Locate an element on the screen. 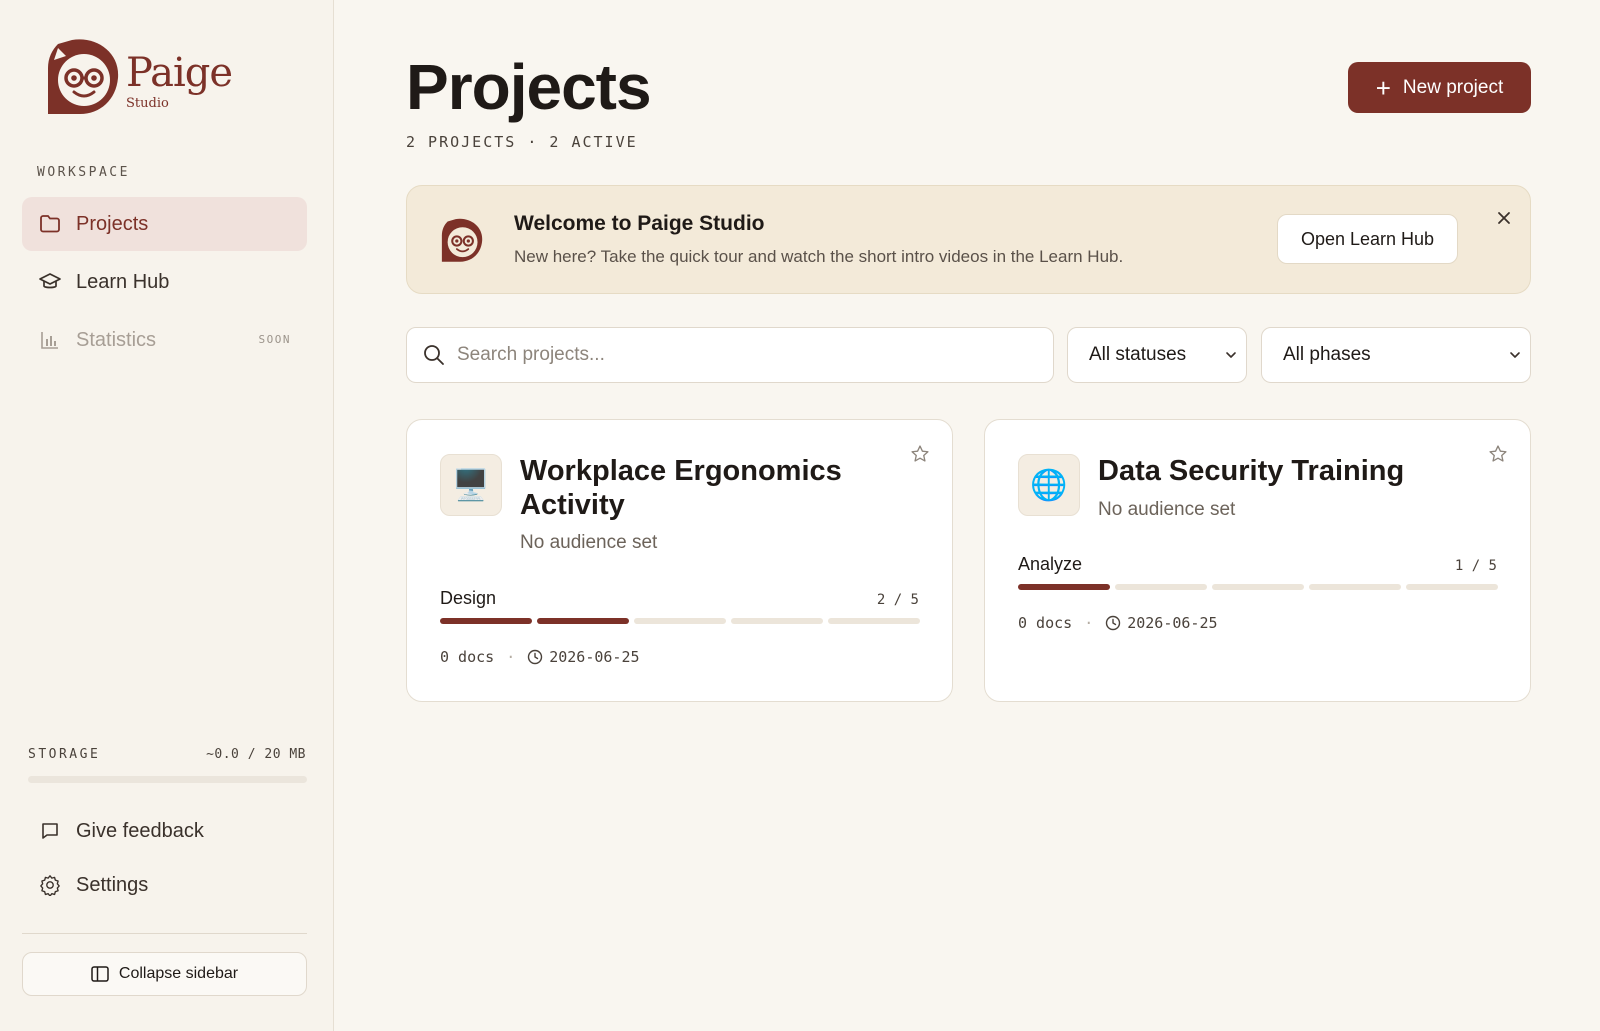 The width and height of the screenshot is (1600, 1031). sidebar-item-learn-hub: Learn Hub is located at coordinates (164, 282).